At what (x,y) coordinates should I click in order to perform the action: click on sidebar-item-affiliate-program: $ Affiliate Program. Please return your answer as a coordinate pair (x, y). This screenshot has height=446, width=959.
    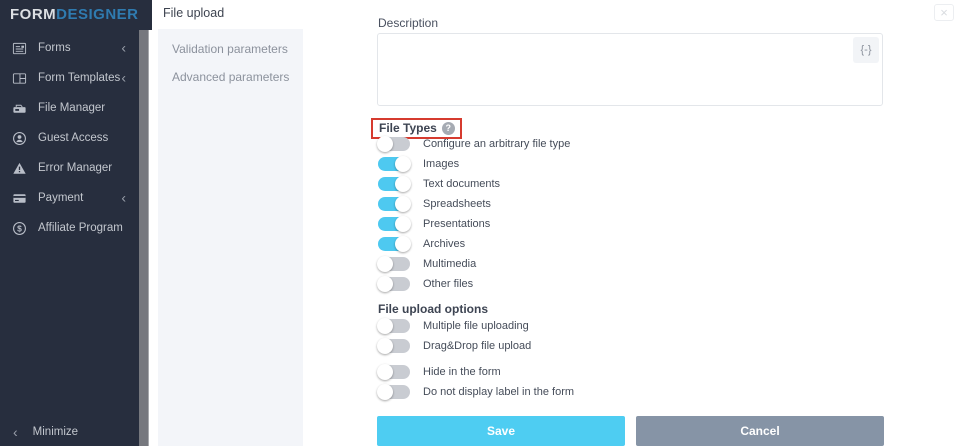
    Looking at the image, I should click on (69, 228).